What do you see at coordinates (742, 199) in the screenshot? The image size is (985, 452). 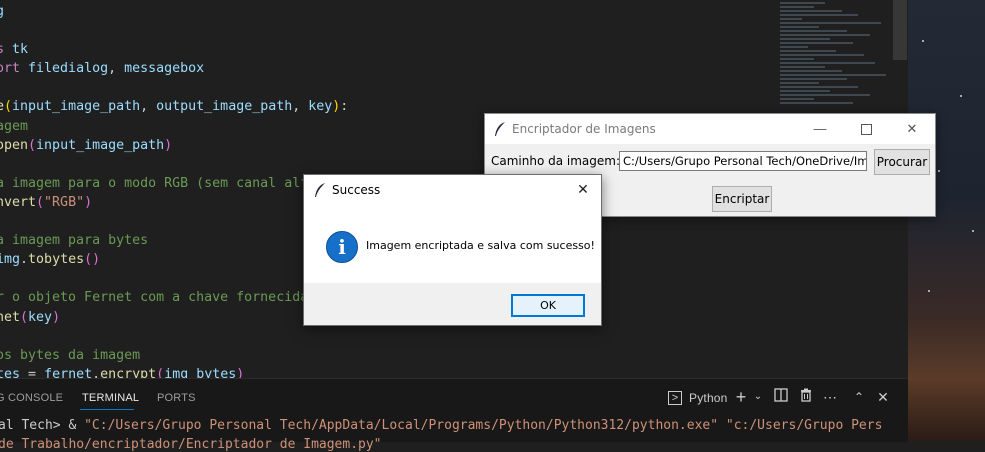 I see `encrypt-button: Encriptar` at bounding box center [742, 199].